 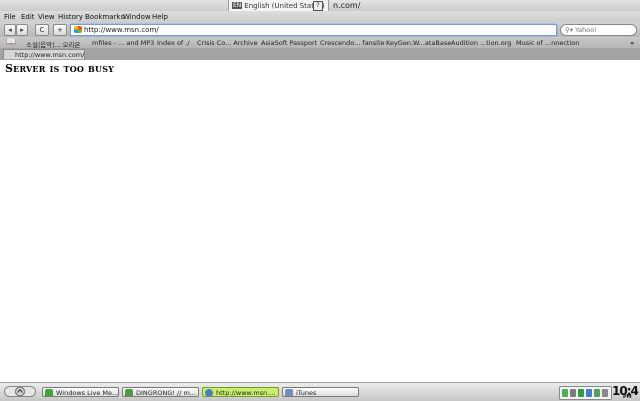 What do you see at coordinates (160, 17) in the screenshot?
I see `menu-help: Help` at bounding box center [160, 17].